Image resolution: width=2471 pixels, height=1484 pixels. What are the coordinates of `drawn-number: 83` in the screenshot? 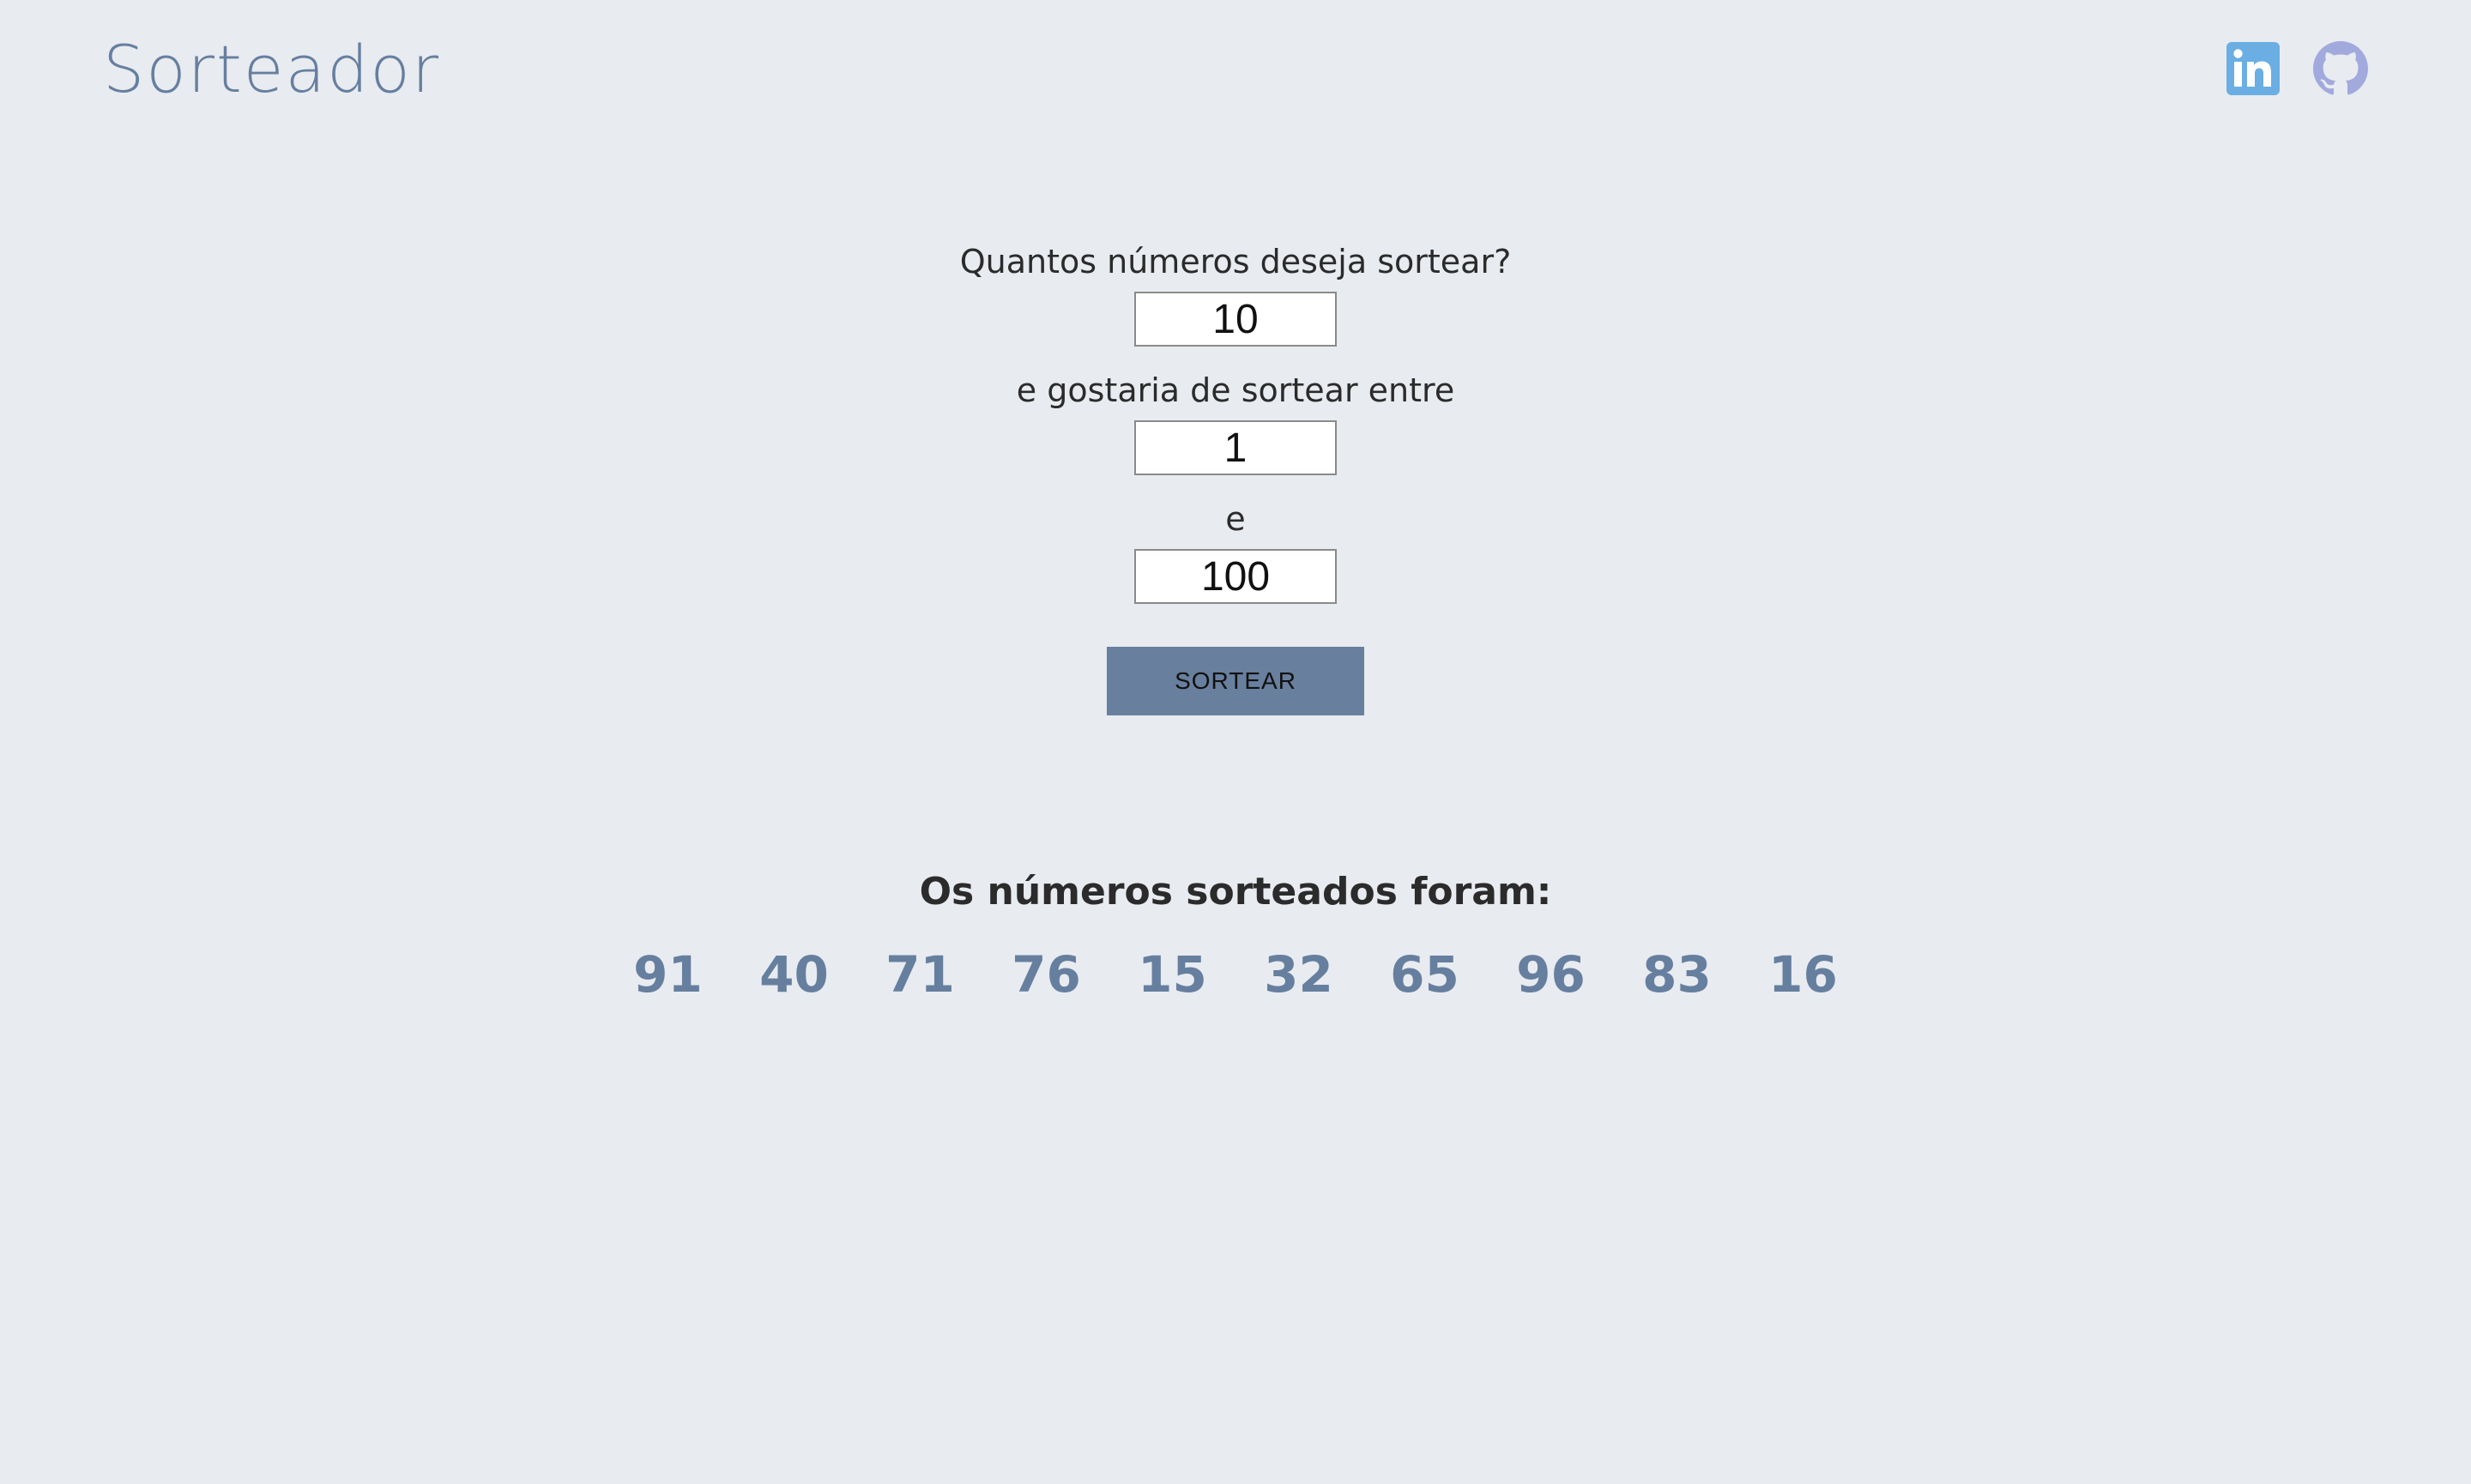 It's located at (1677, 974).